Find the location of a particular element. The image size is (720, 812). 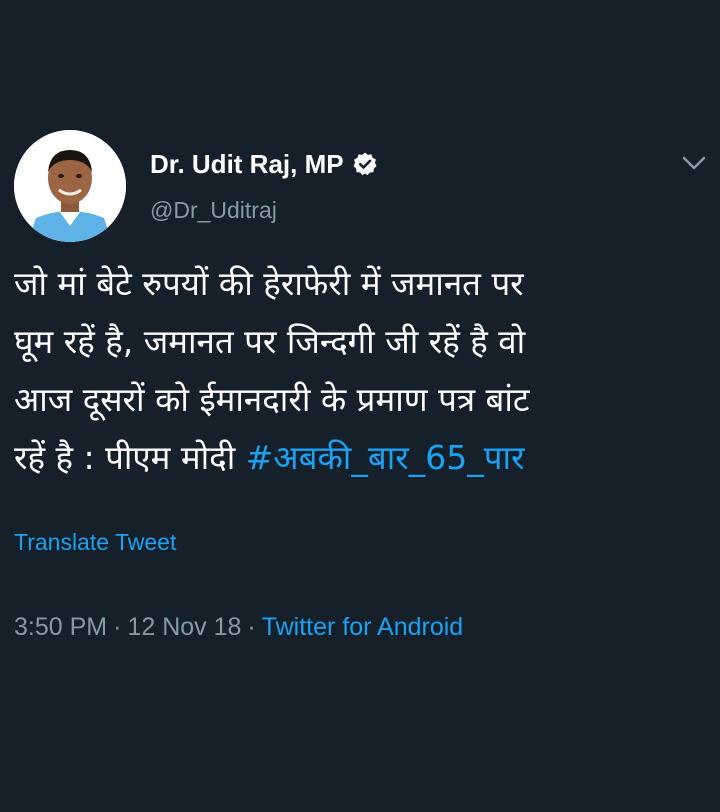

tweet-date: 12 Nov 18 is located at coordinates (184, 627).